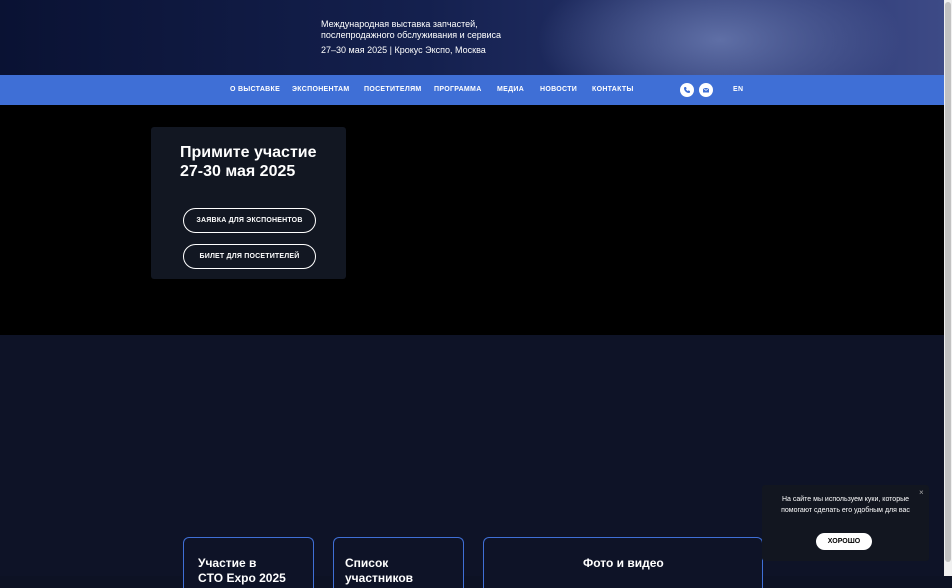 Image resolution: width=952 pixels, height=588 pixels. I want to click on tile-participants-list: Список участников, so click(398, 562).